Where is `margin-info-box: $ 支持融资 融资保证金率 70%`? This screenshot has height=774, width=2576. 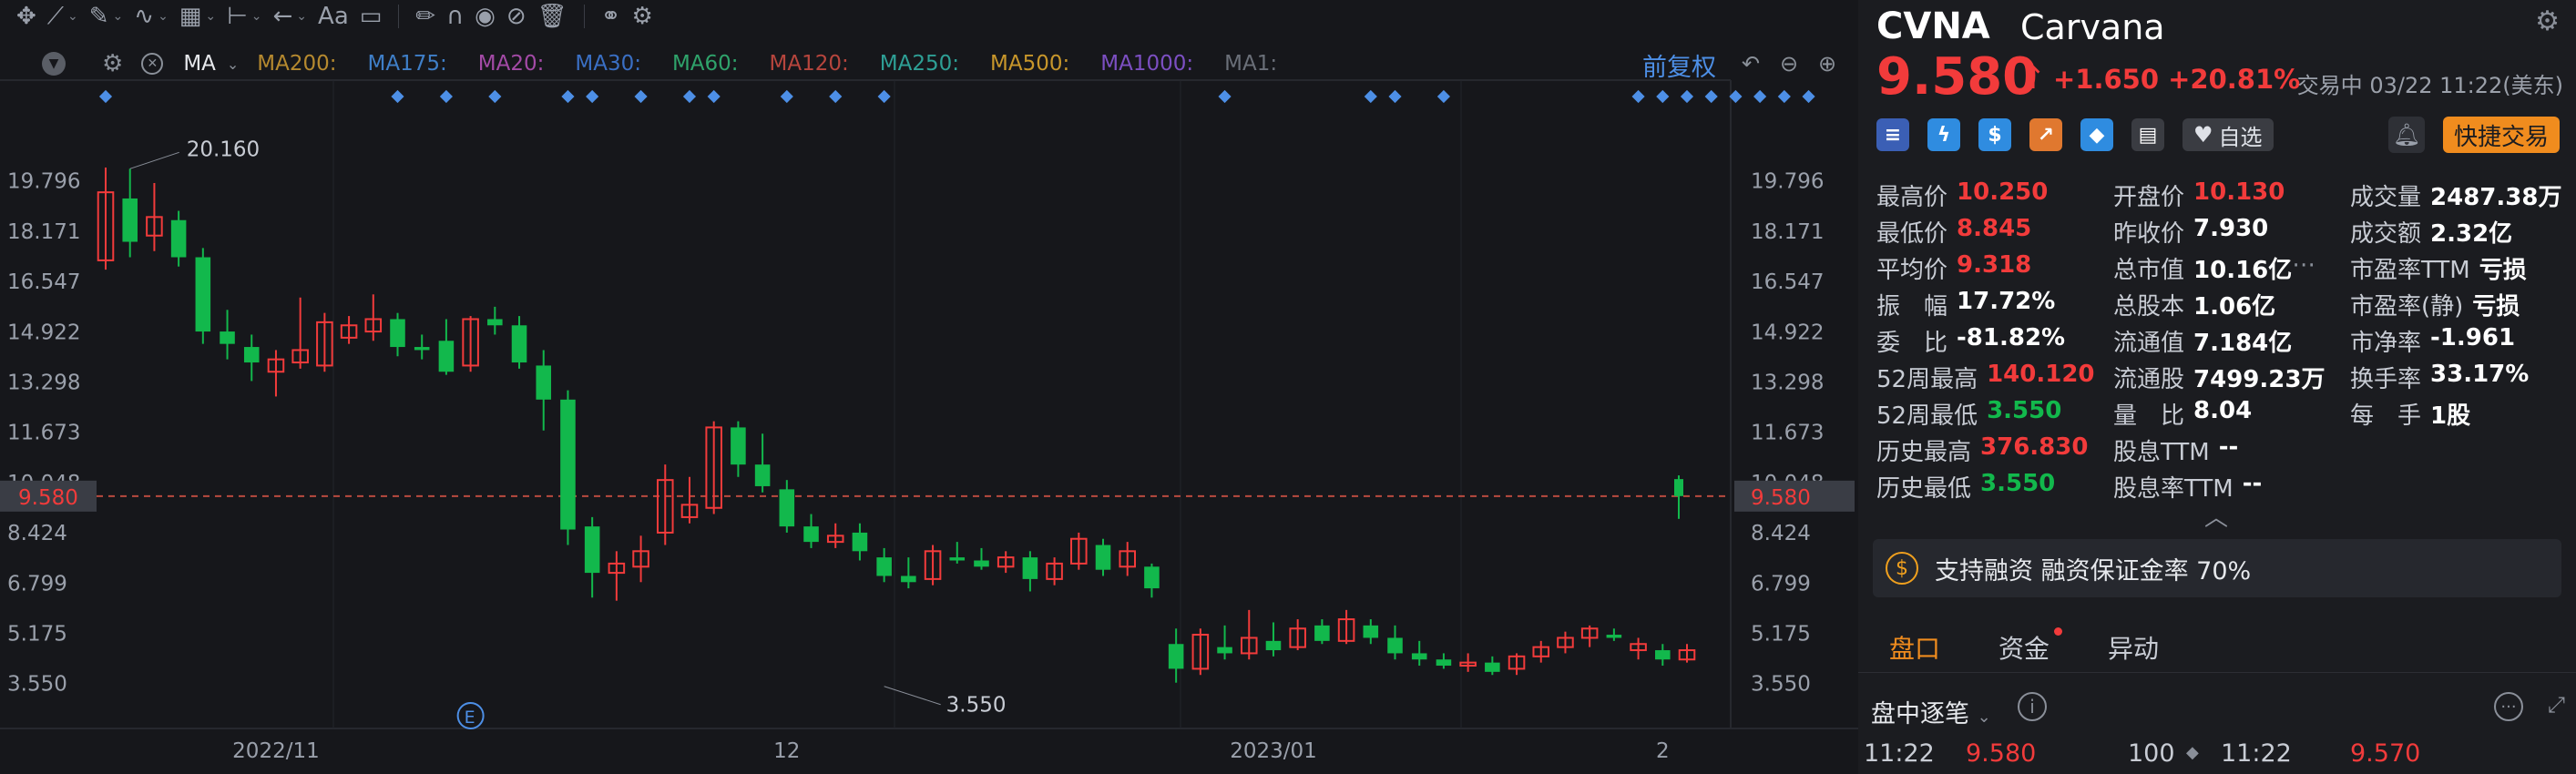 margin-info-box: $ 支持融资 融资保证金率 70% is located at coordinates (2217, 568).